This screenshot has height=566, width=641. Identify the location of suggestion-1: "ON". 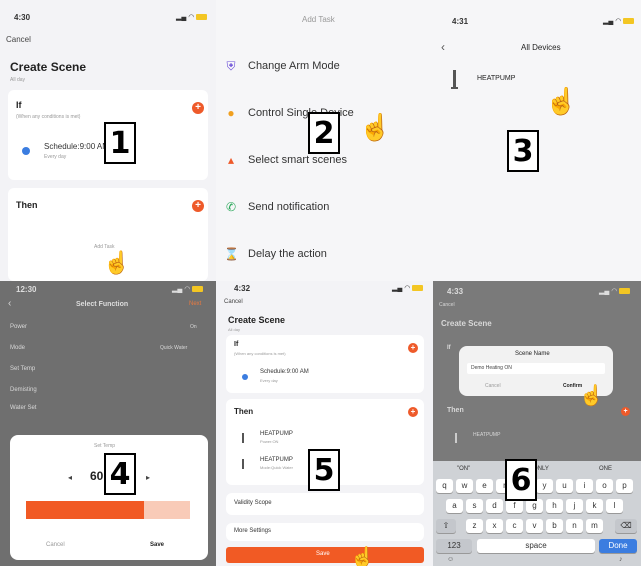
(463, 469).